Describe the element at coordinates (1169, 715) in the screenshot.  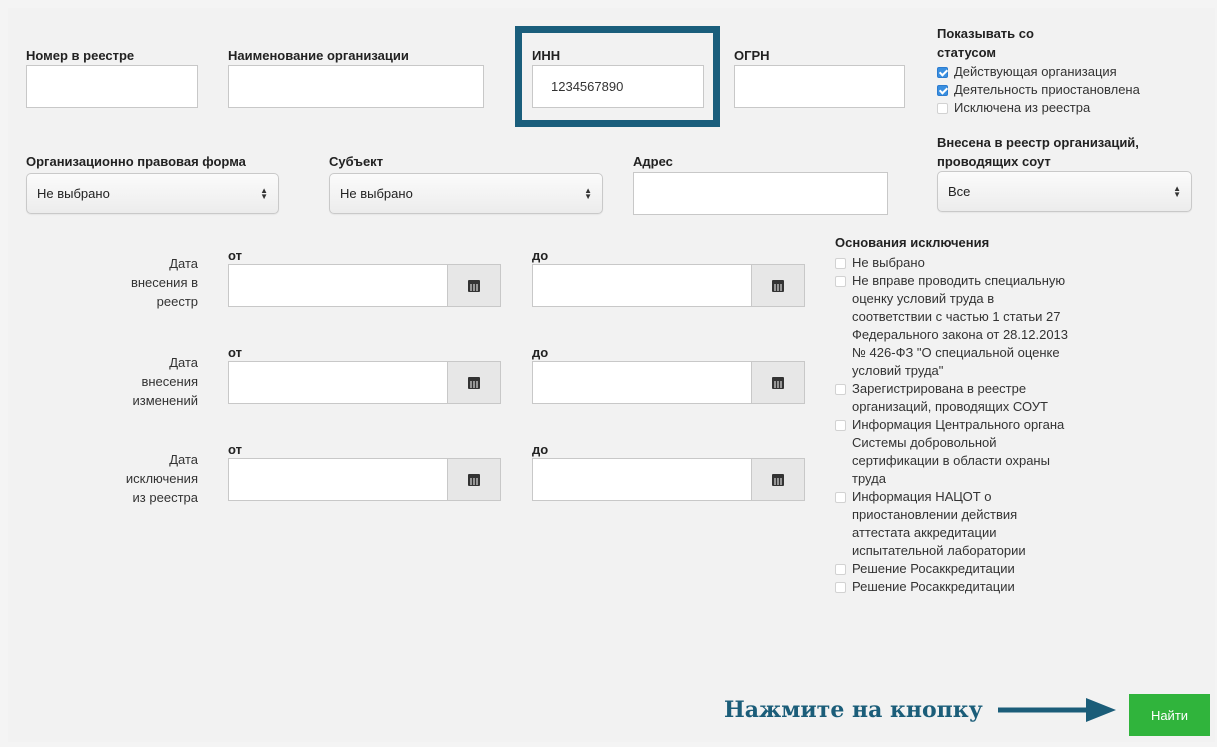
I see `find-button: Найти` at that location.